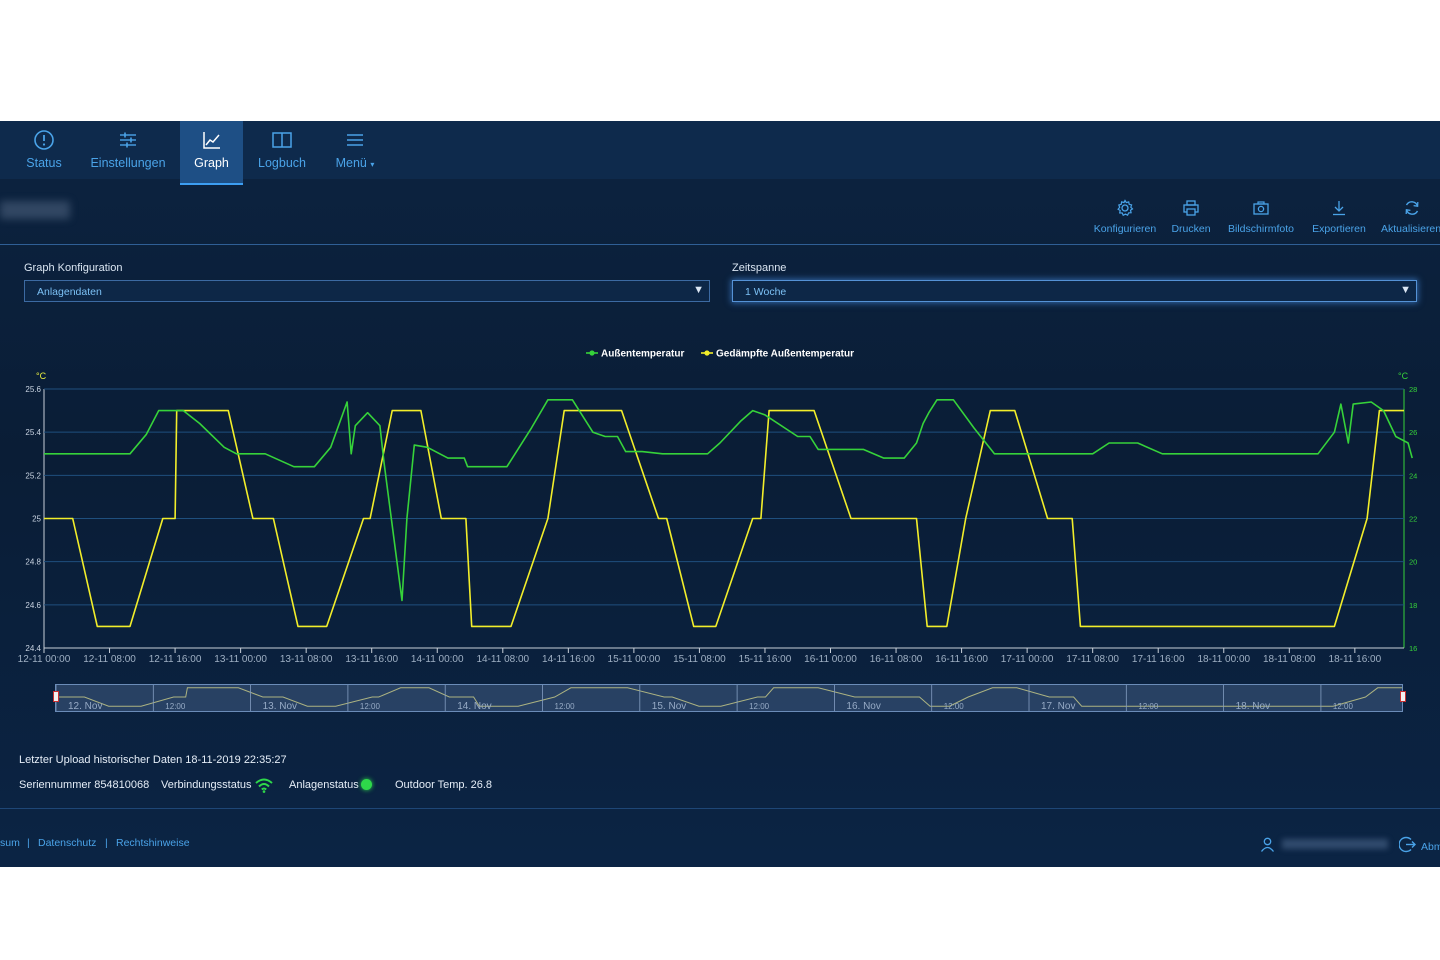  Describe the element at coordinates (720, 244) in the screenshot. I see `header-divider` at that location.